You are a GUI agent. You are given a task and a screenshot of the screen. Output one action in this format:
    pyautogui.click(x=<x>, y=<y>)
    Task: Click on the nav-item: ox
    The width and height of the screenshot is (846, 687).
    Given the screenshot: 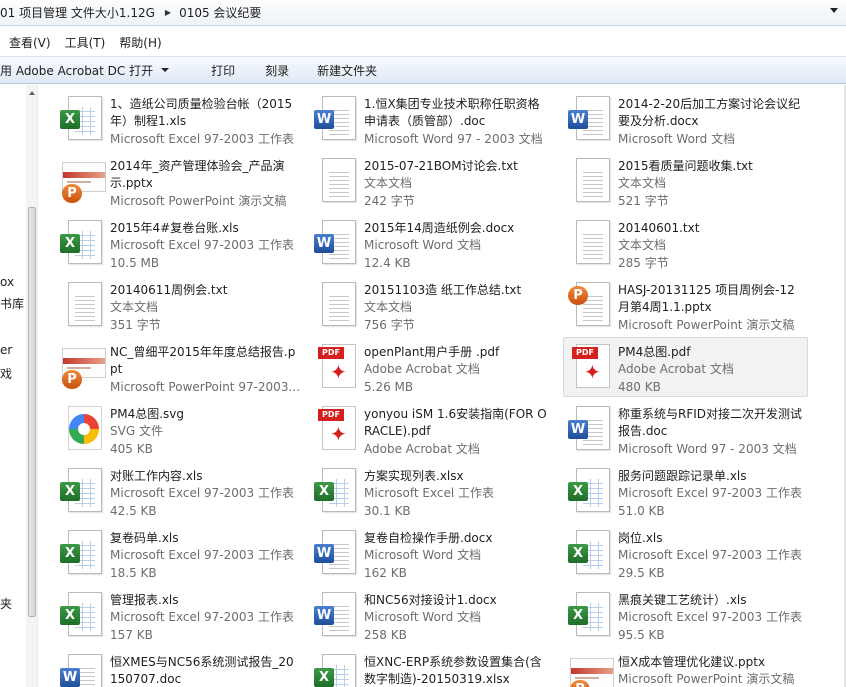 What is the action you would take?
    pyautogui.click(x=7, y=282)
    